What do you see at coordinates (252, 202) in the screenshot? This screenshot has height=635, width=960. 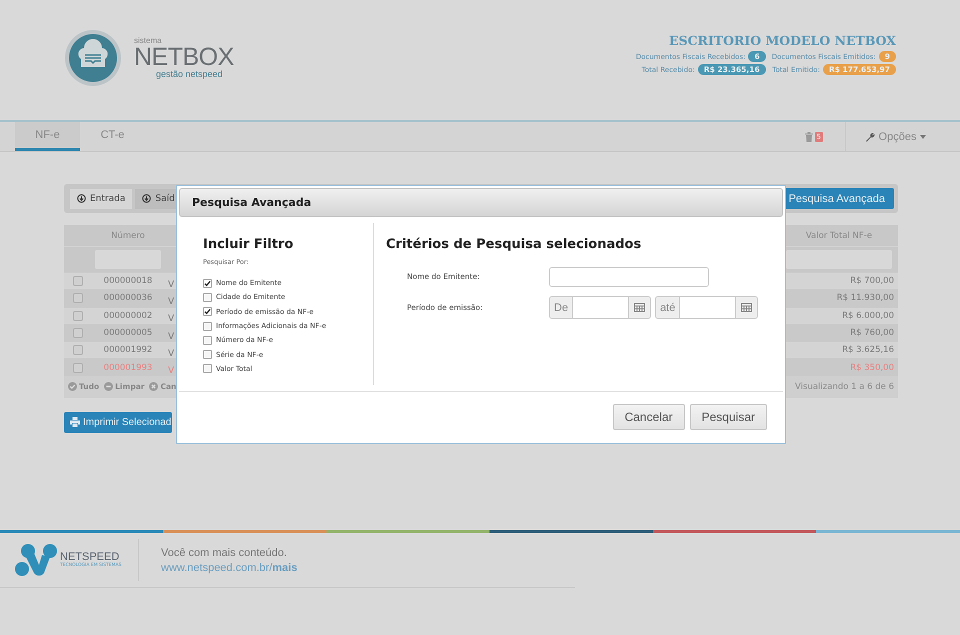 I see `dialog-title: Pesquisa Avançada` at bounding box center [252, 202].